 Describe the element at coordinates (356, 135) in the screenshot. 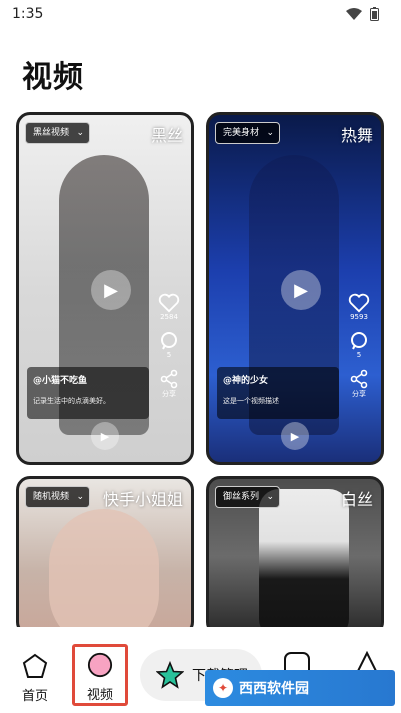

I see `card-title: 热舞` at that location.